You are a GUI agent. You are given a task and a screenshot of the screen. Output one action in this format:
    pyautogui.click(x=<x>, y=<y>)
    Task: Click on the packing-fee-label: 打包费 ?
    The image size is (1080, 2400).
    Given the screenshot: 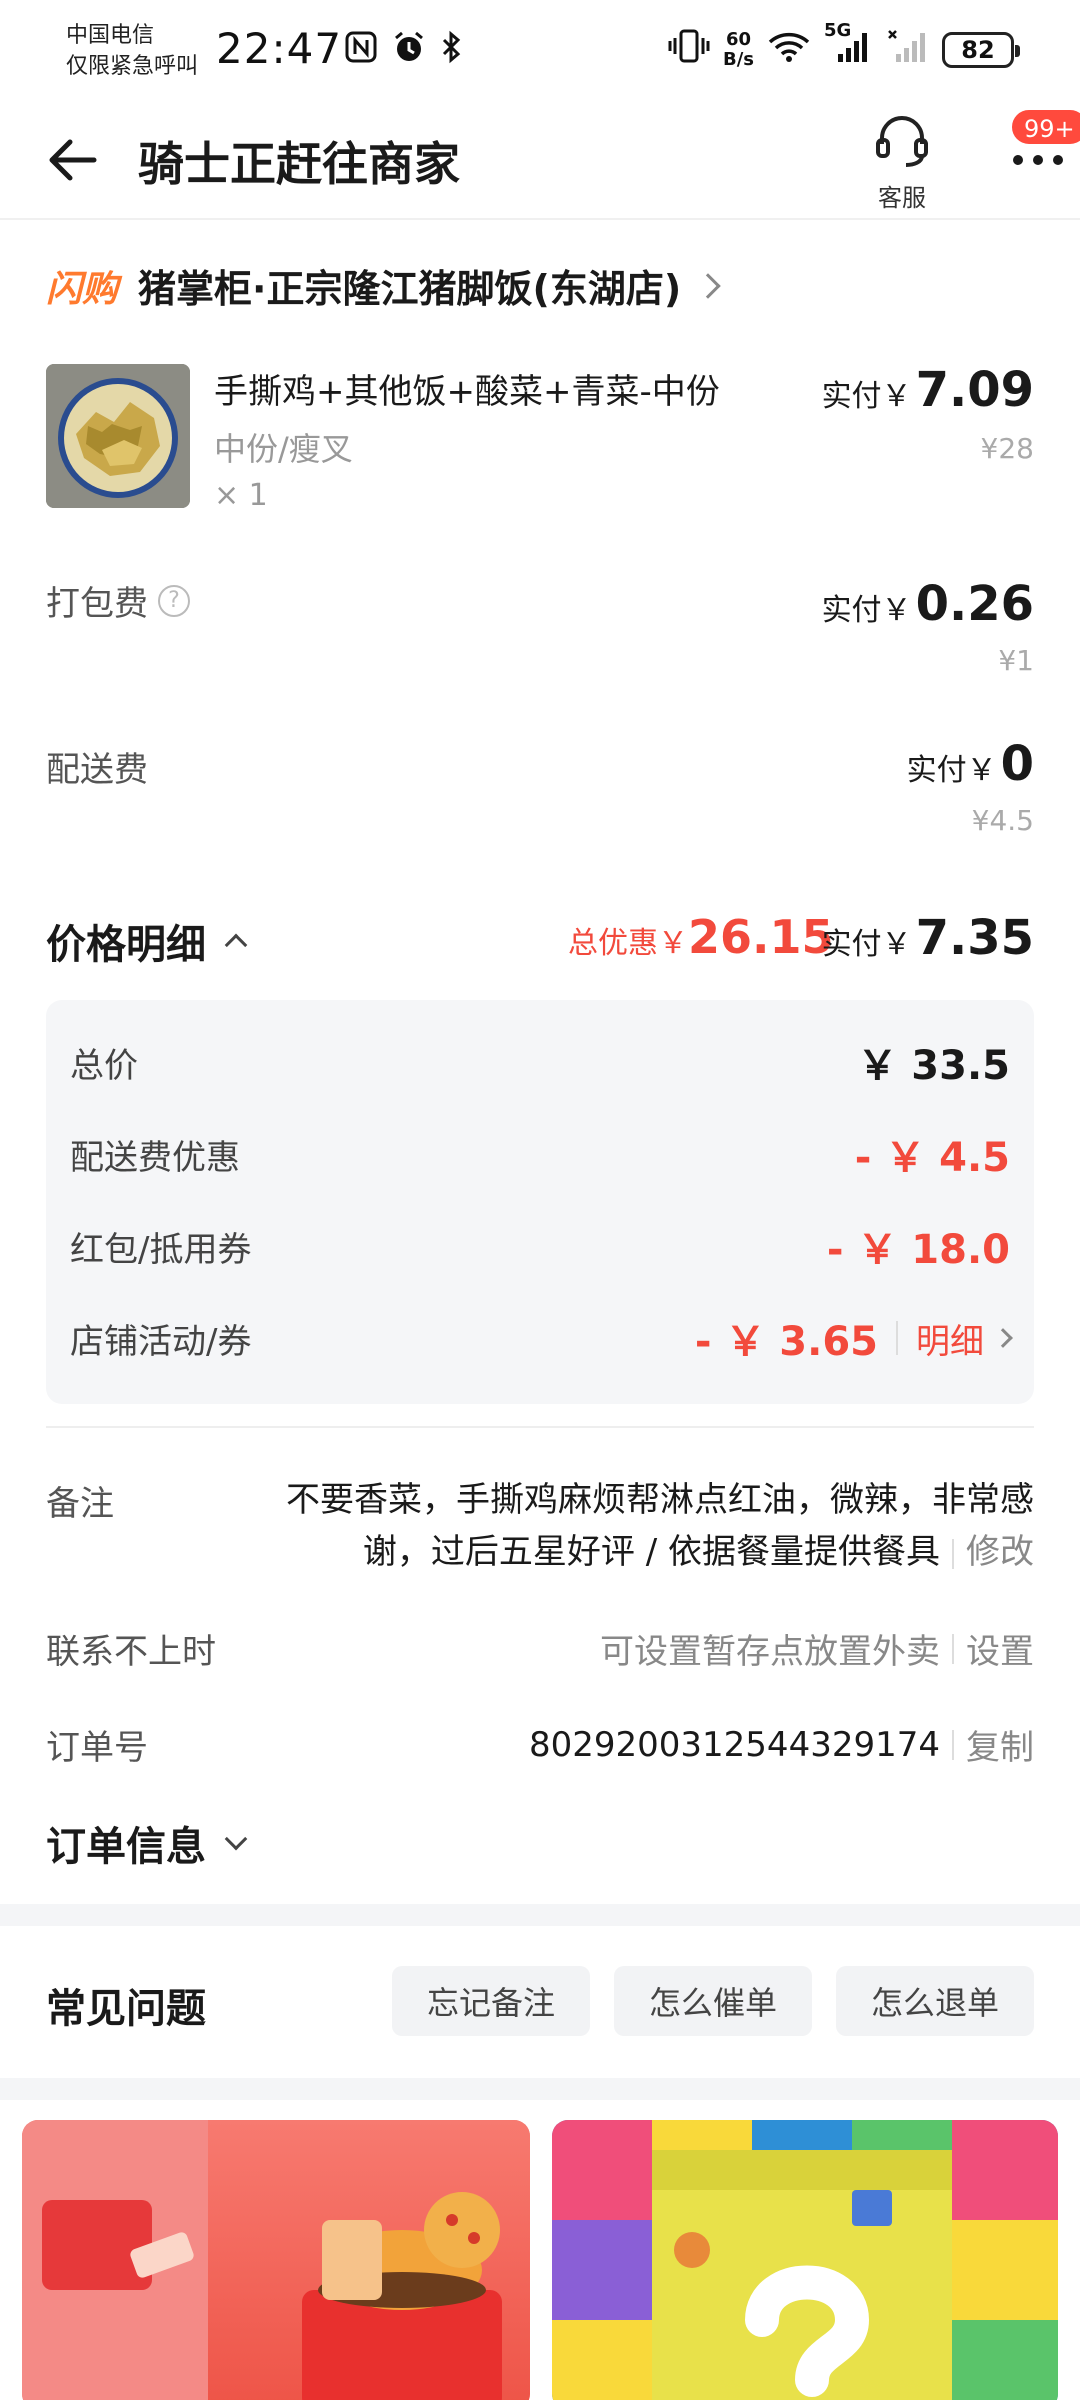 What is the action you would take?
    pyautogui.click(x=118, y=600)
    